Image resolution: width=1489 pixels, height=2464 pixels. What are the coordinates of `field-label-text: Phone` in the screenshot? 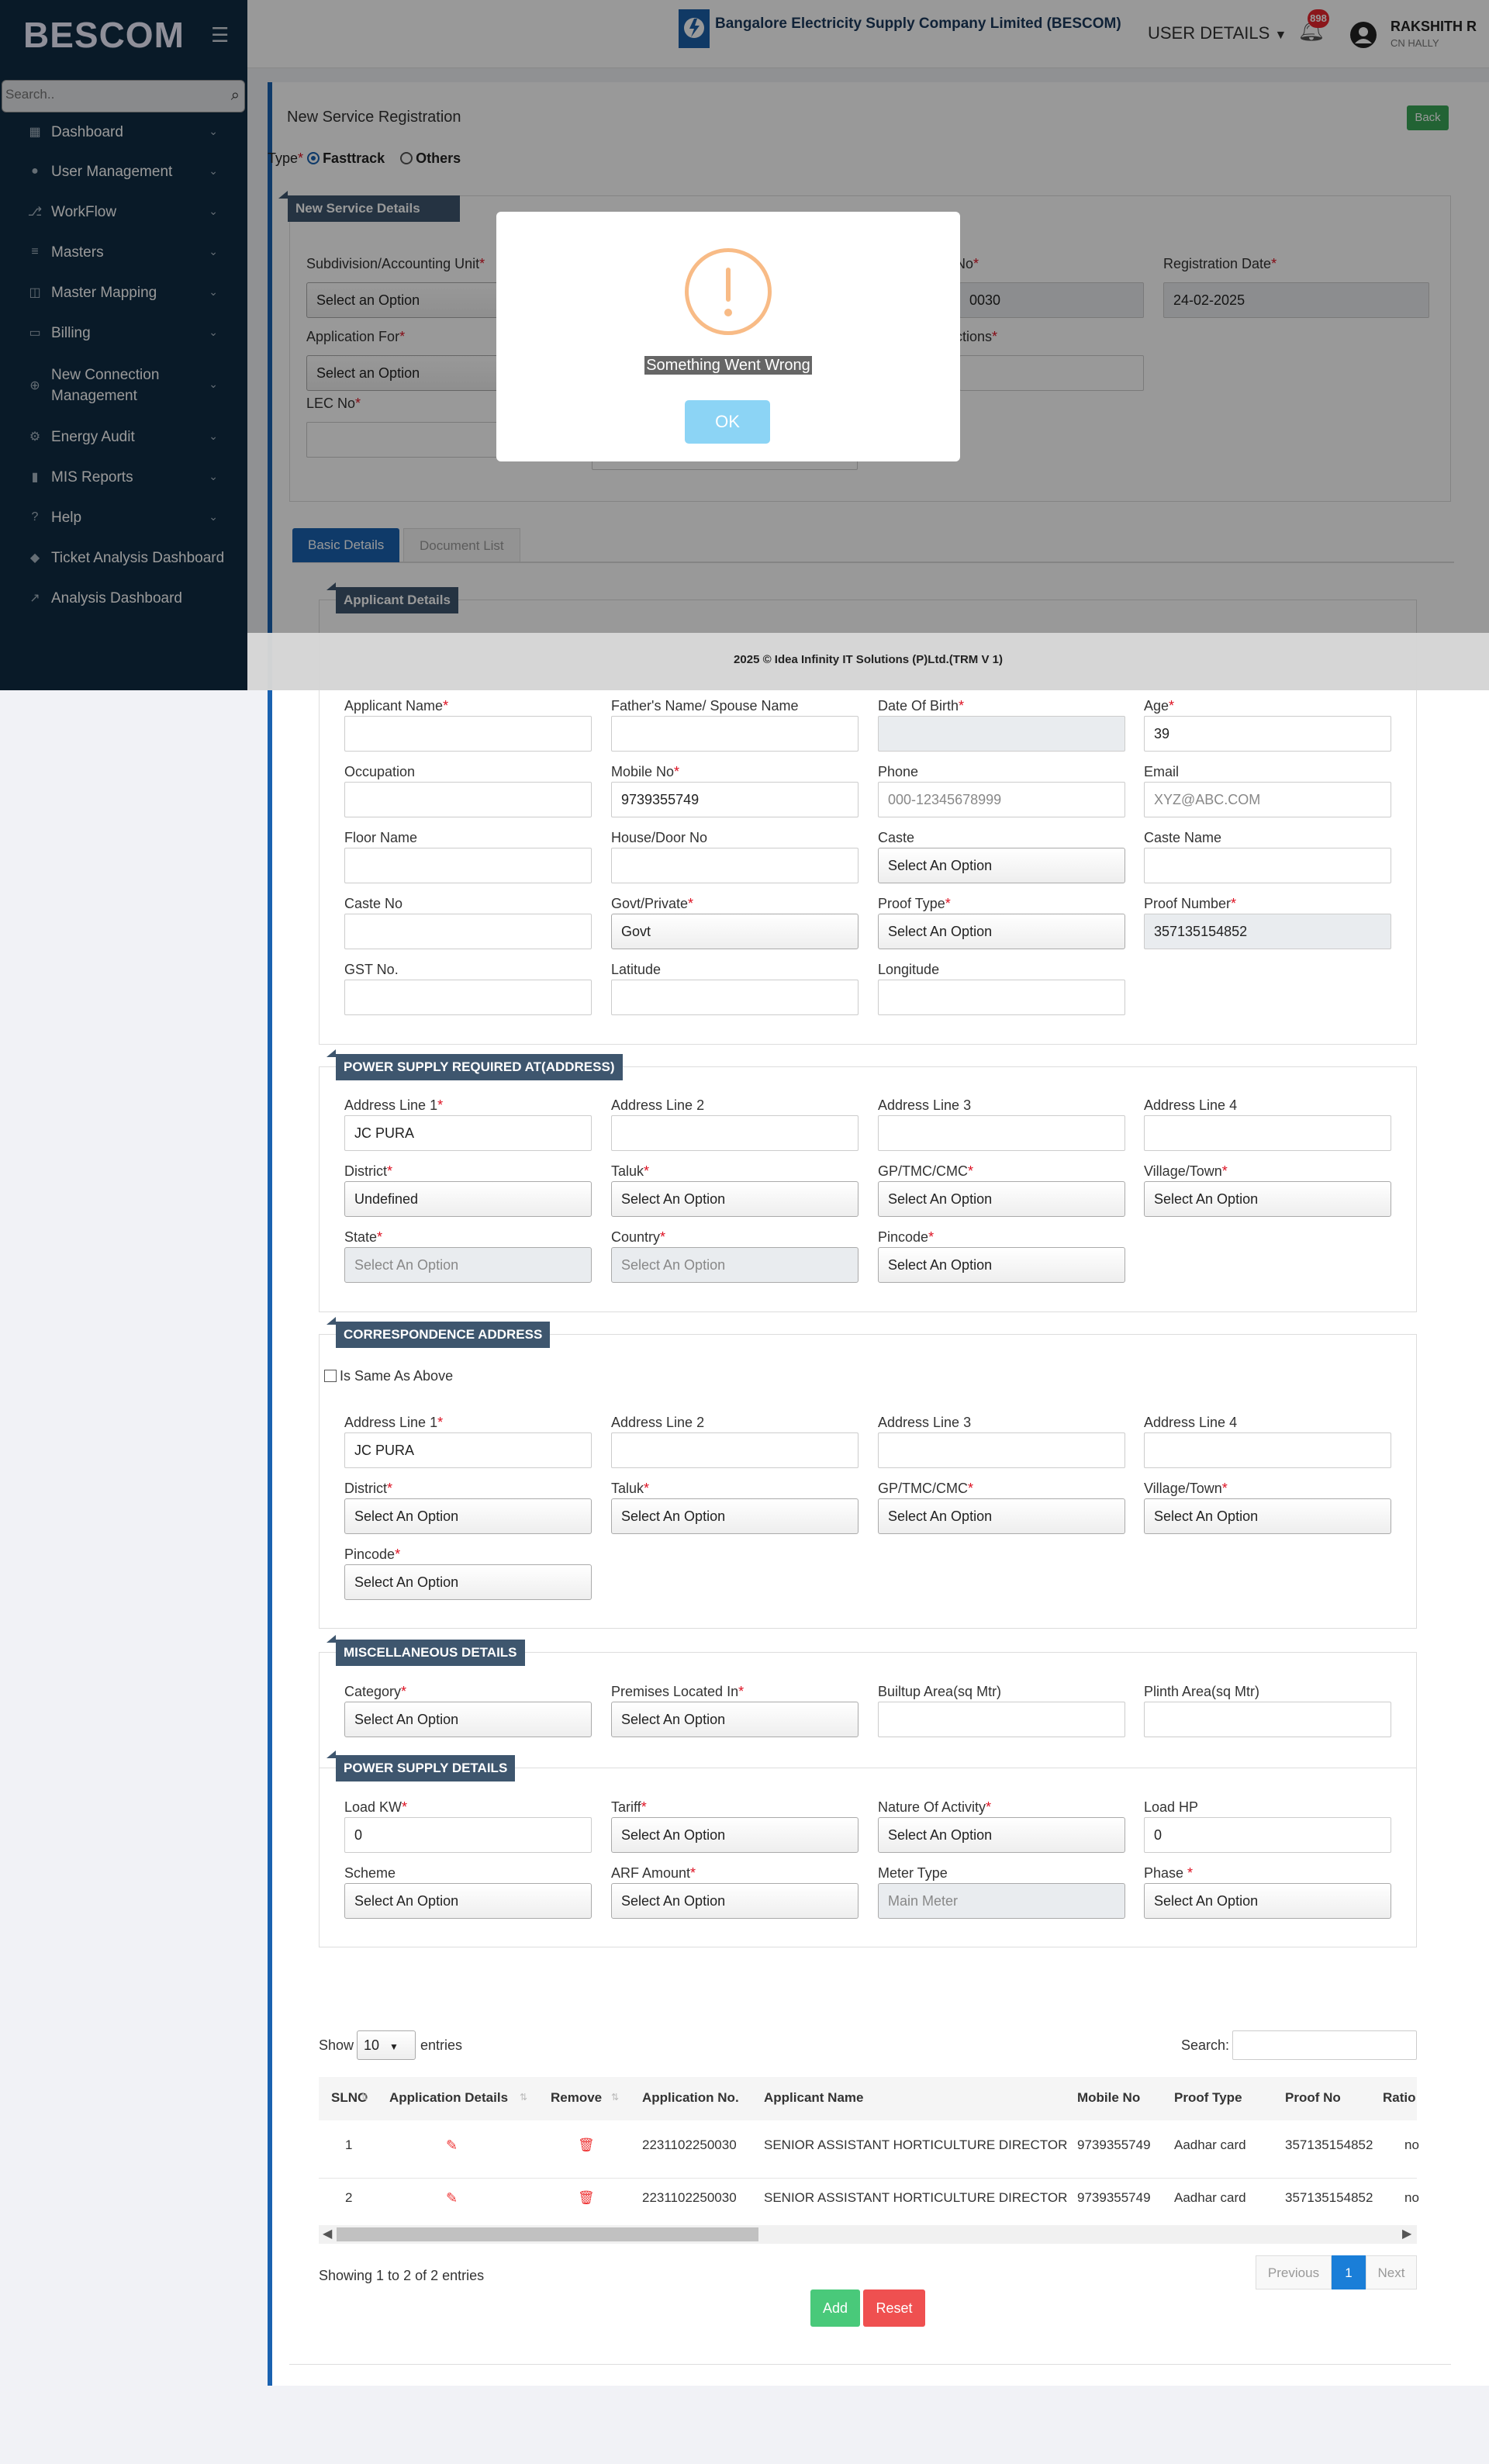 It's located at (898, 771).